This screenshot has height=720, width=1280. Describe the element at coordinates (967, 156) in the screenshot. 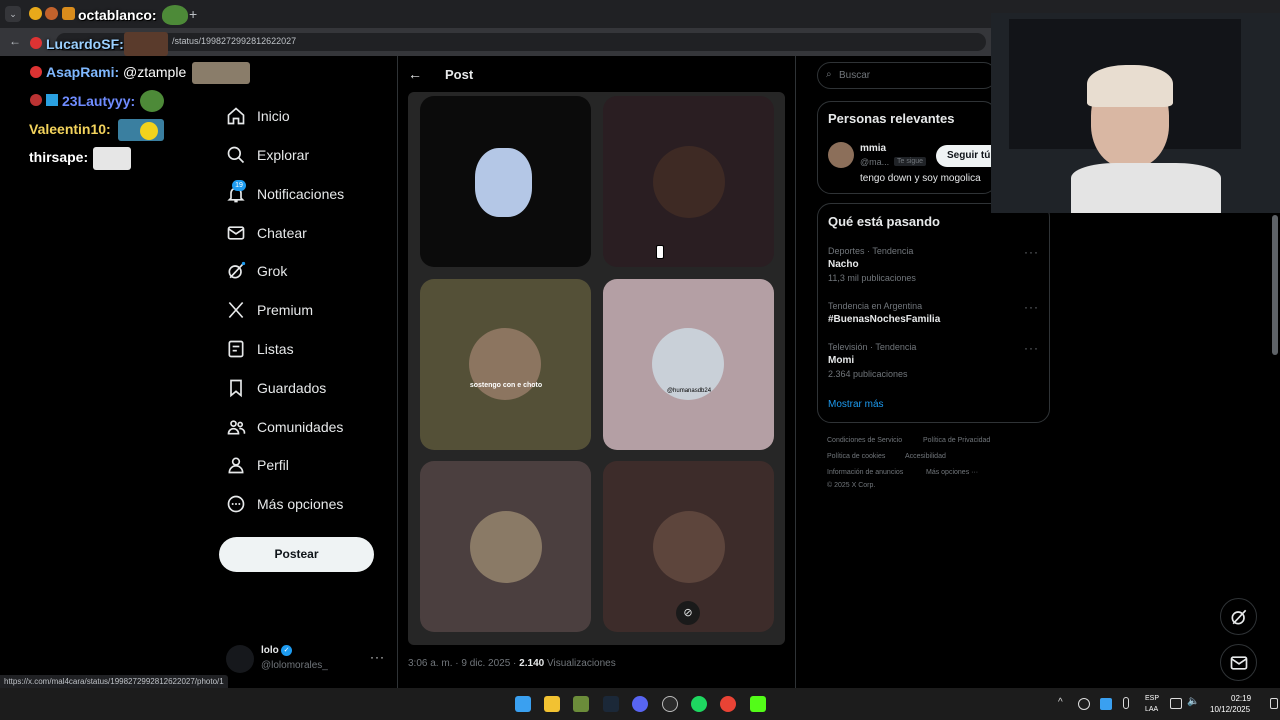

I see `follow-button: Seguir tú` at that location.